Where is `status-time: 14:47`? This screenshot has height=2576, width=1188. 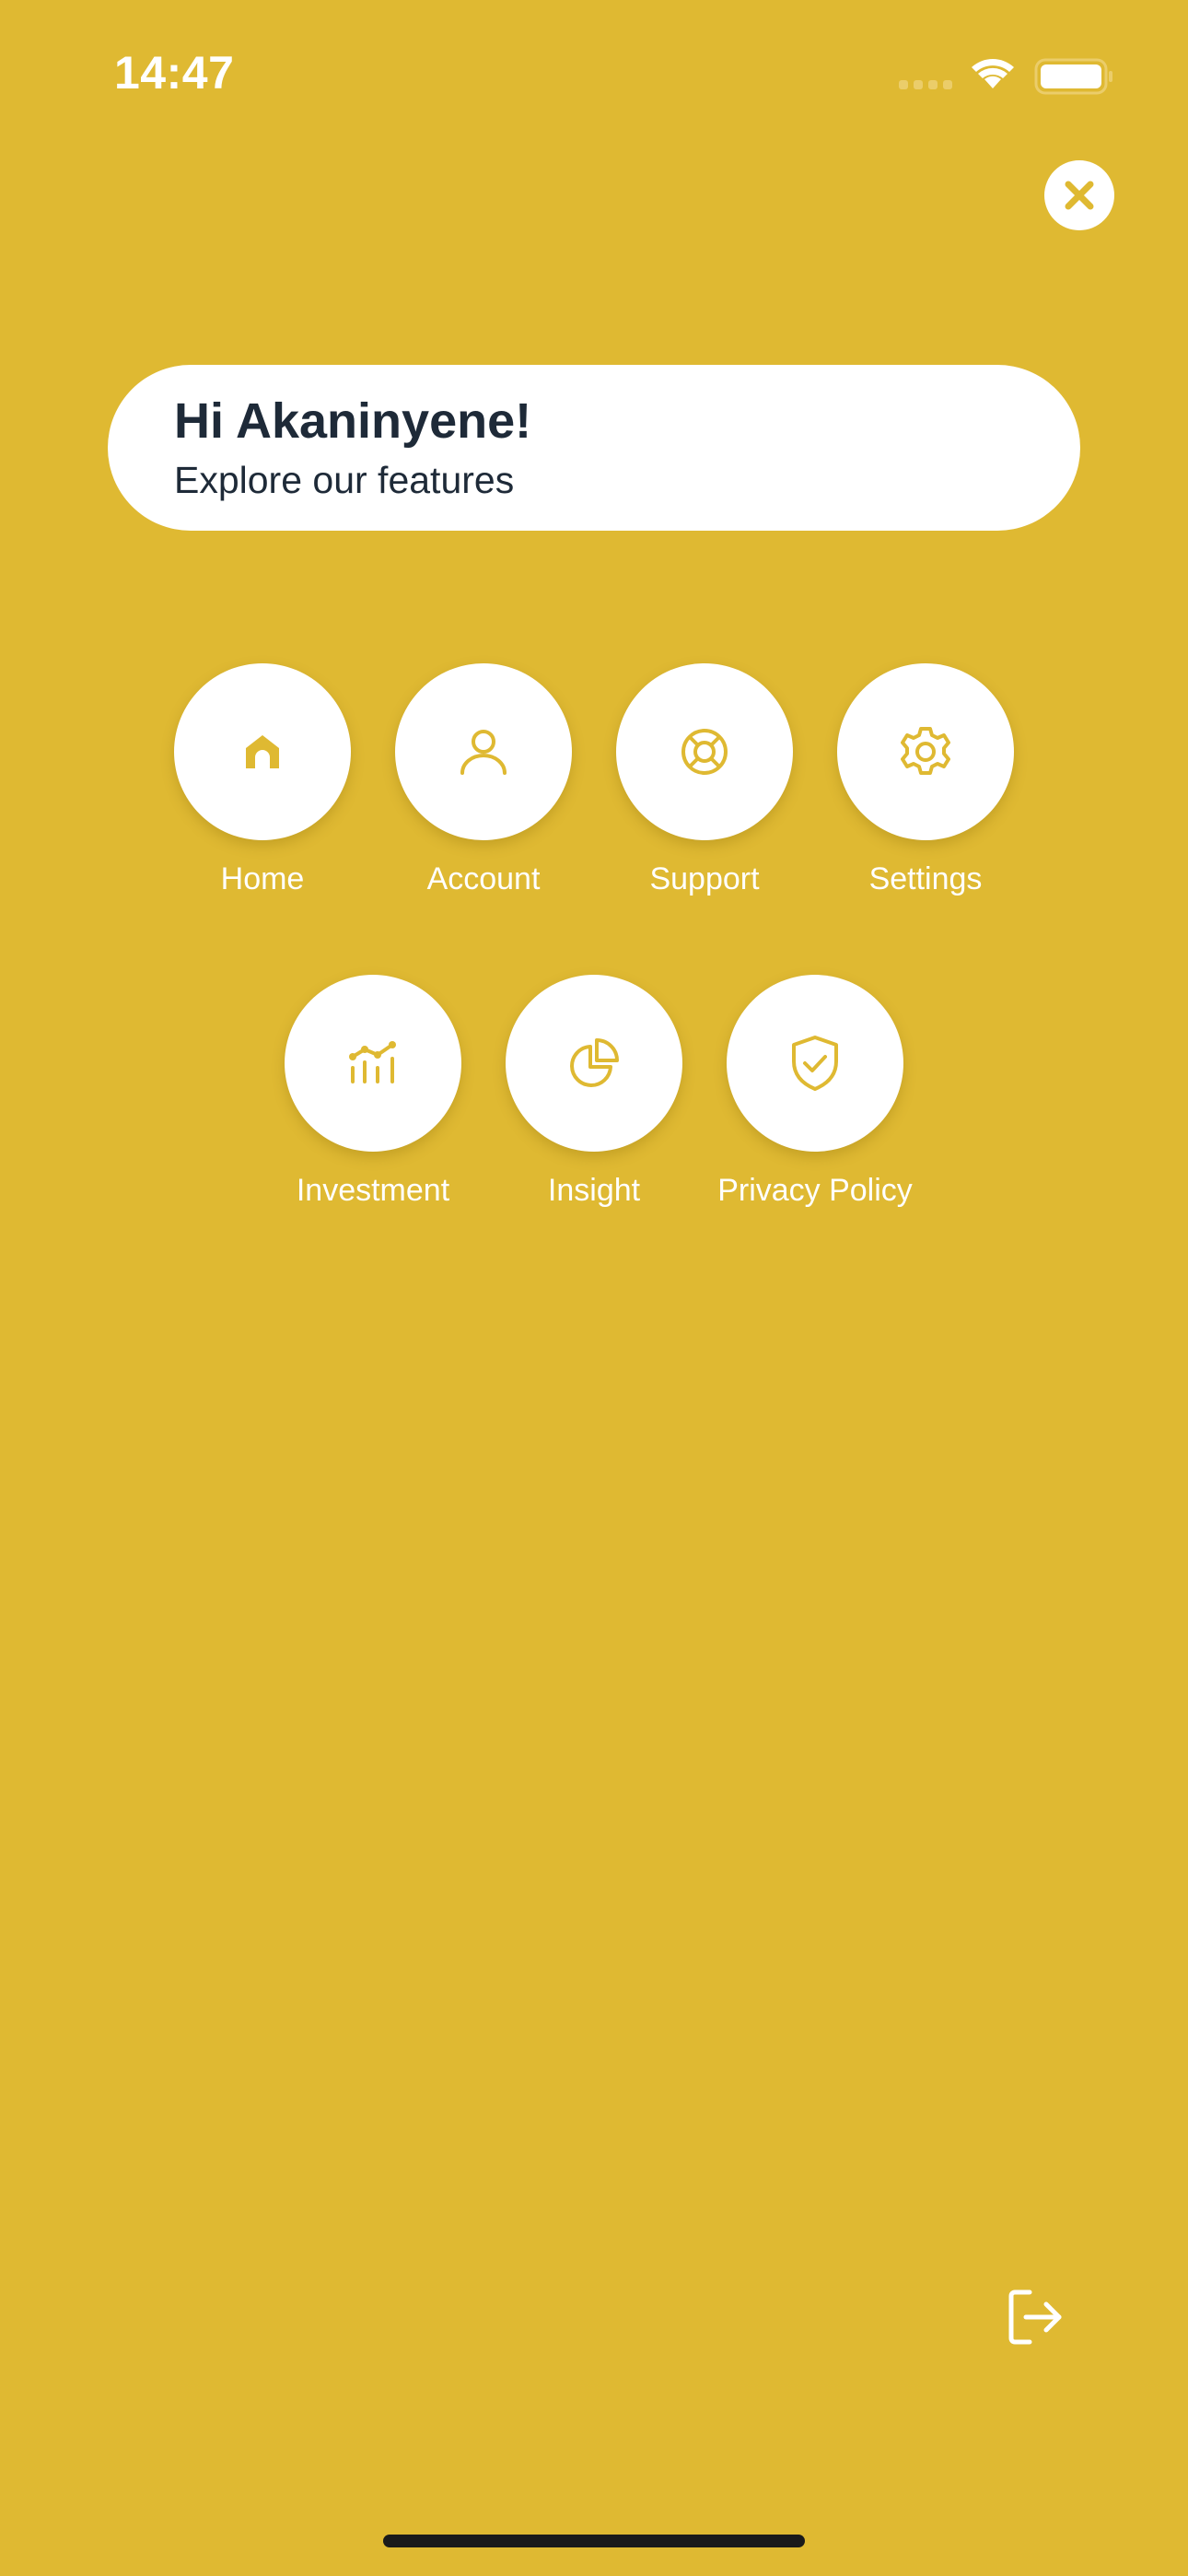 status-time: 14:47 is located at coordinates (174, 73).